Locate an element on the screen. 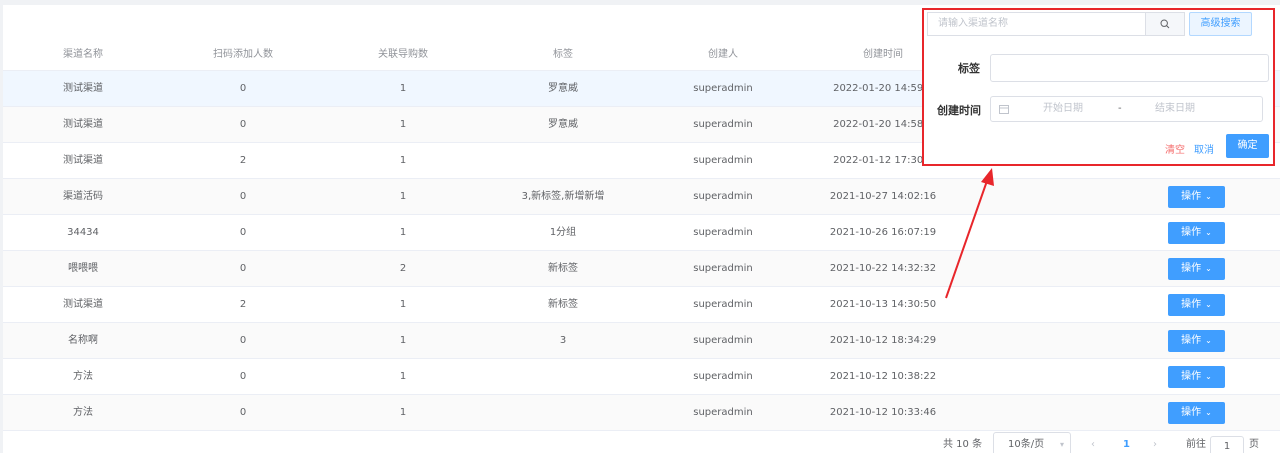 The width and height of the screenshot is (1280, 453). search-icon is located at coordinates (1165, 24).